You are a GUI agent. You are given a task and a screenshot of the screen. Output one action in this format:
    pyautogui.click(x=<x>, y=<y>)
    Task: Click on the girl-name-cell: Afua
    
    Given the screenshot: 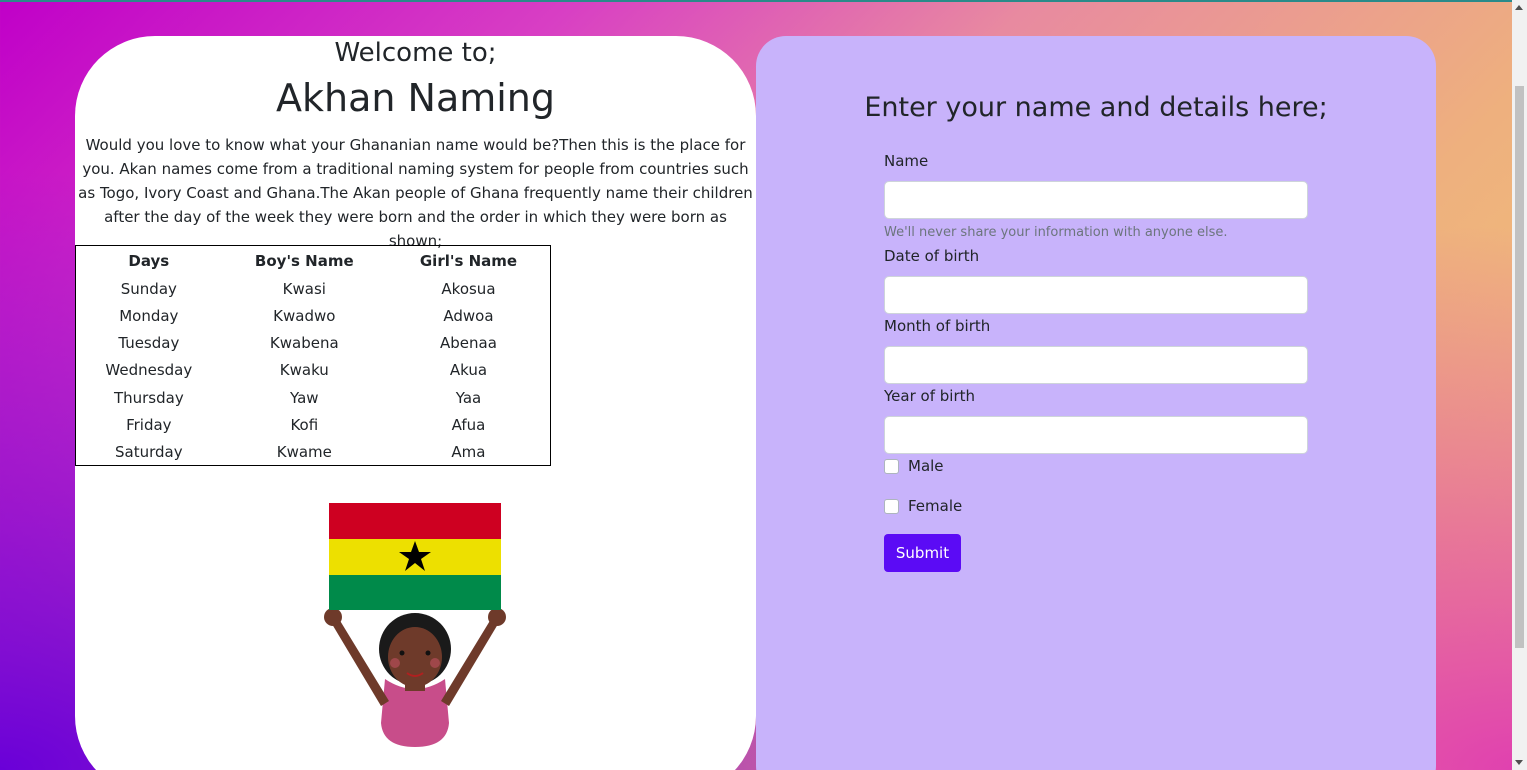 What is the action you would take?
    pyautogui.click(x=468, y=424)
    